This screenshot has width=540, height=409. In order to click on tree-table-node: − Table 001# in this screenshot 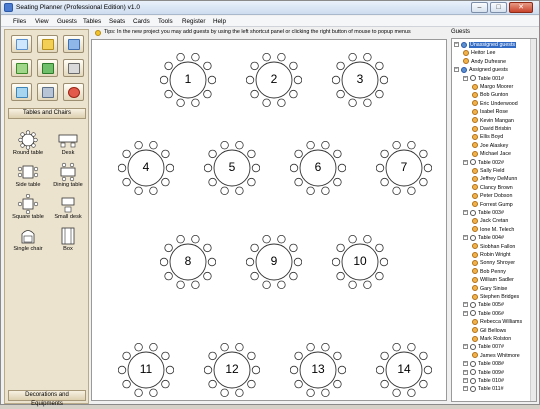, I will do `click(483, 79)`.